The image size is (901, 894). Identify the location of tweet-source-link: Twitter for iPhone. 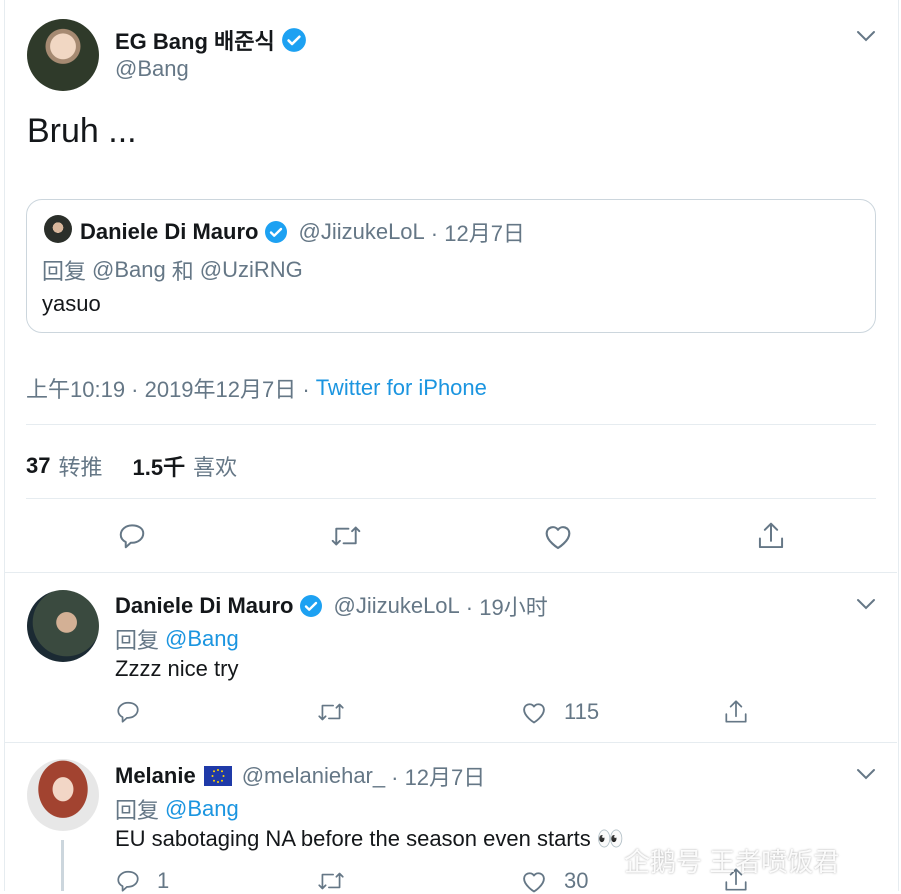
(401, 388).